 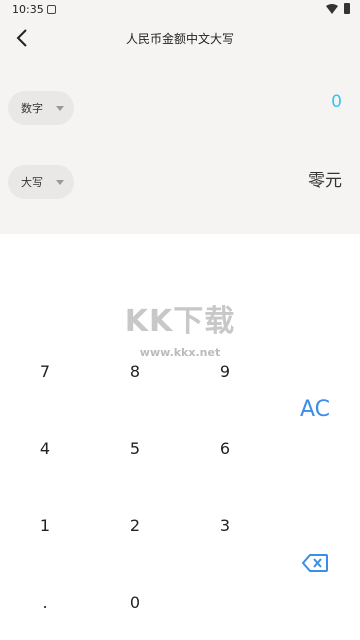 I want to click on key-5: 5, so click(x=135, y=448).